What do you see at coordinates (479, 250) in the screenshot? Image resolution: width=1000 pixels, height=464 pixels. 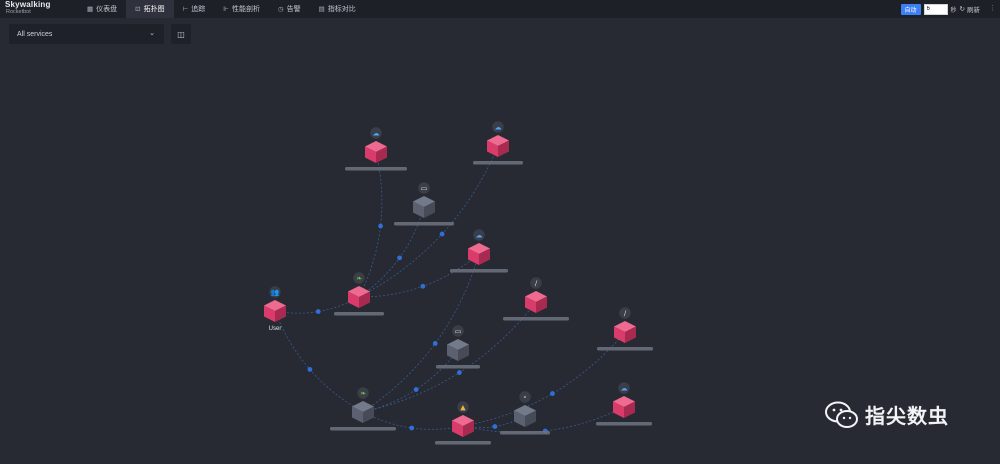 I see `topology-node-n_mid1: ☁` at bounding box center [479, 250].